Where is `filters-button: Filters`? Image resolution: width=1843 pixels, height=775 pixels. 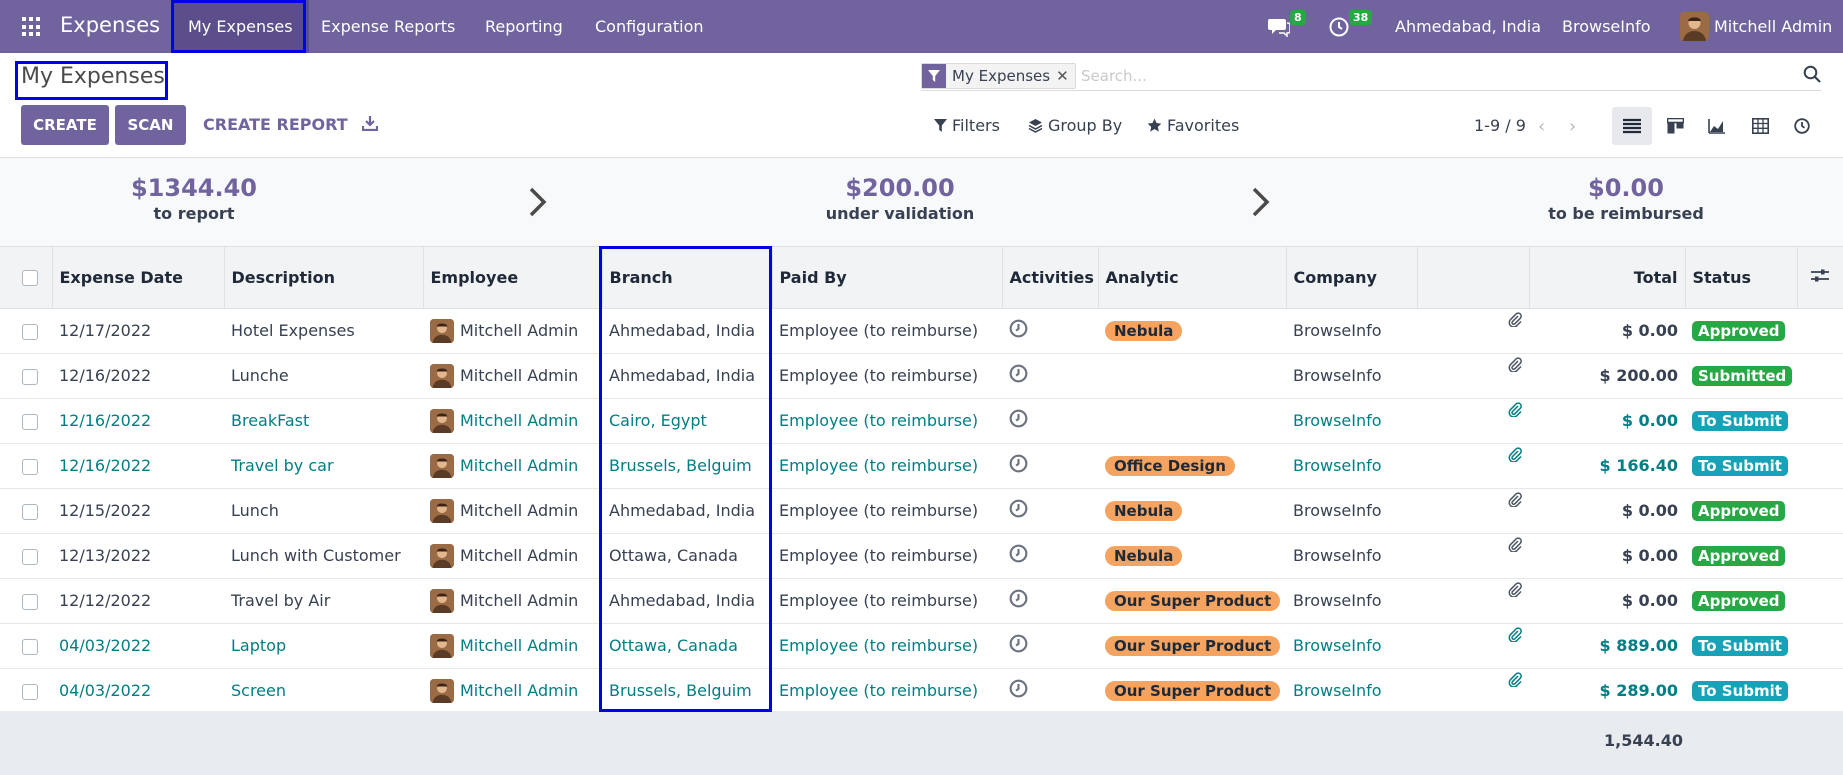 filters-button: Filters is located at coordinates (967, 125).